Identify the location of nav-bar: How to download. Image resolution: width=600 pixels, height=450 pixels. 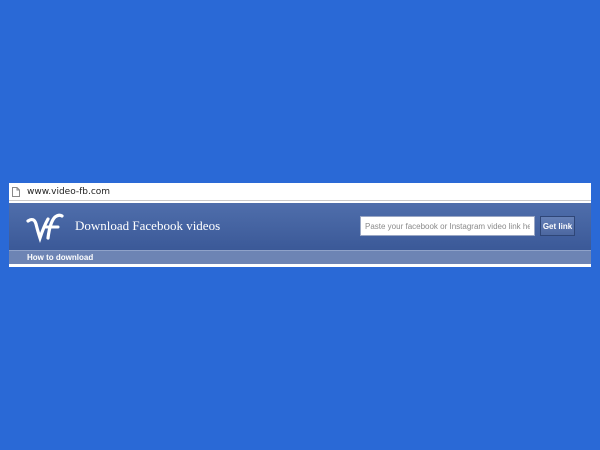
(300, 257).